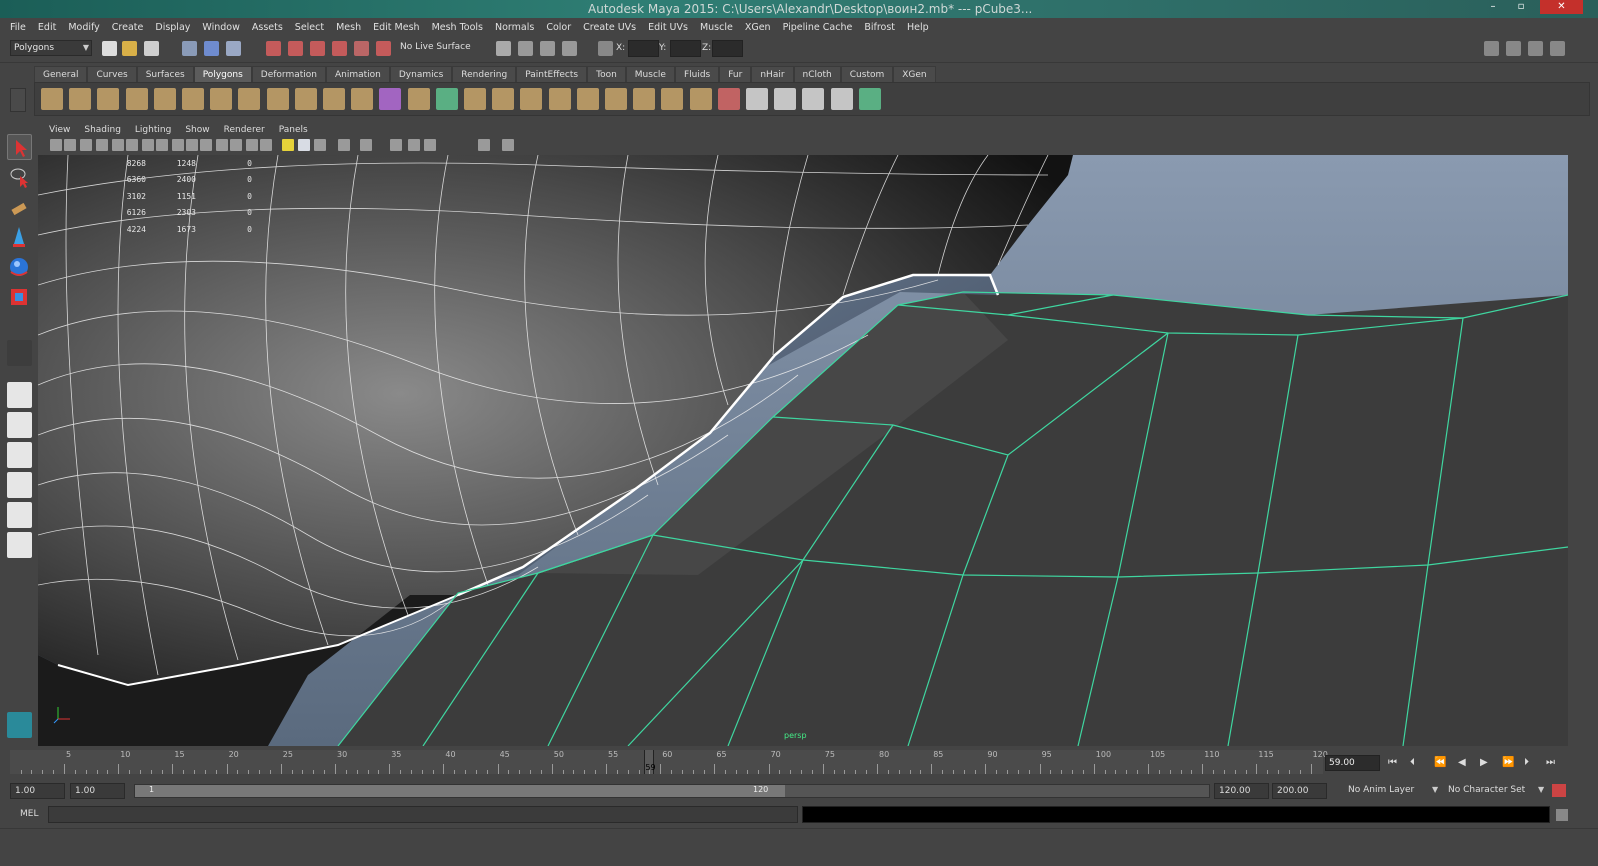 The height and width of the screenshot is (866, 1598). I want to click on panel-menu-renderer: Renderer, so click(244, 130).